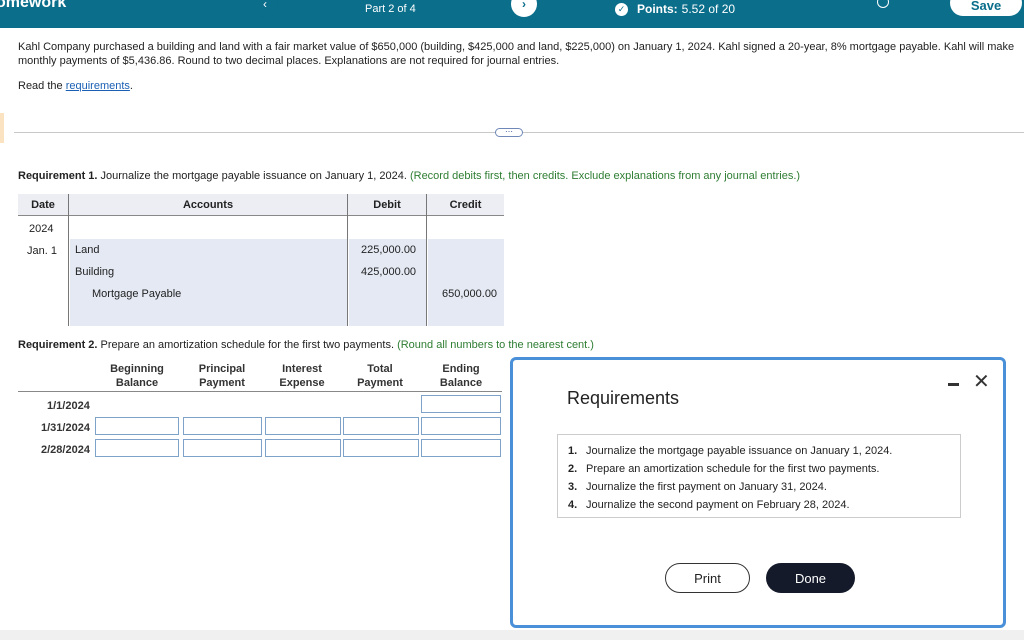  I want to click on previous-part-button: ‹, so click(265, 8).